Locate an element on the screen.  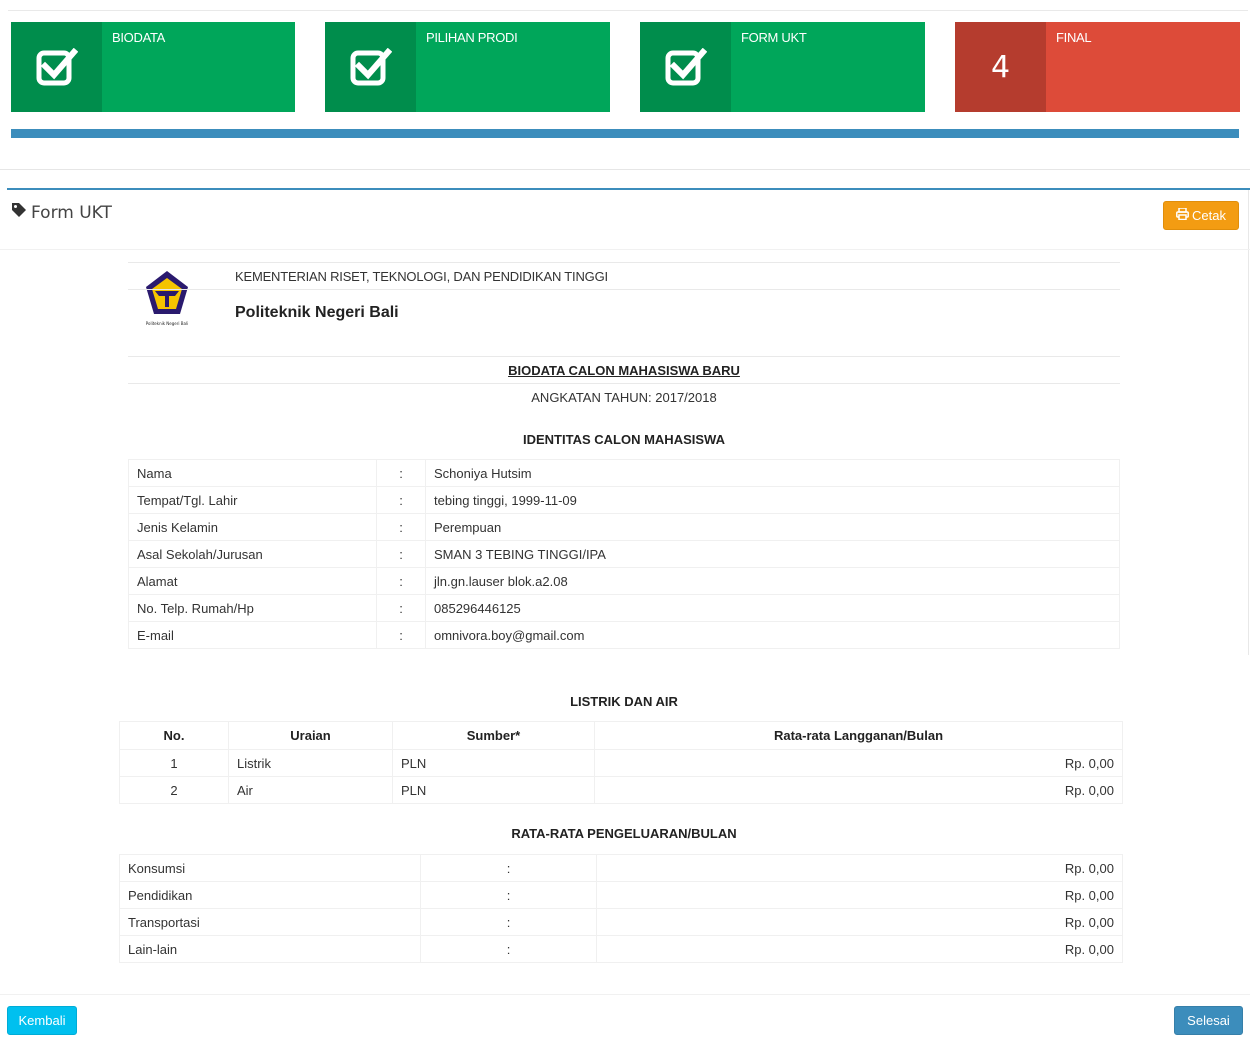
document-title: BIODATA CALON MAHASISWA BARU is located at coordinates (624, 370).